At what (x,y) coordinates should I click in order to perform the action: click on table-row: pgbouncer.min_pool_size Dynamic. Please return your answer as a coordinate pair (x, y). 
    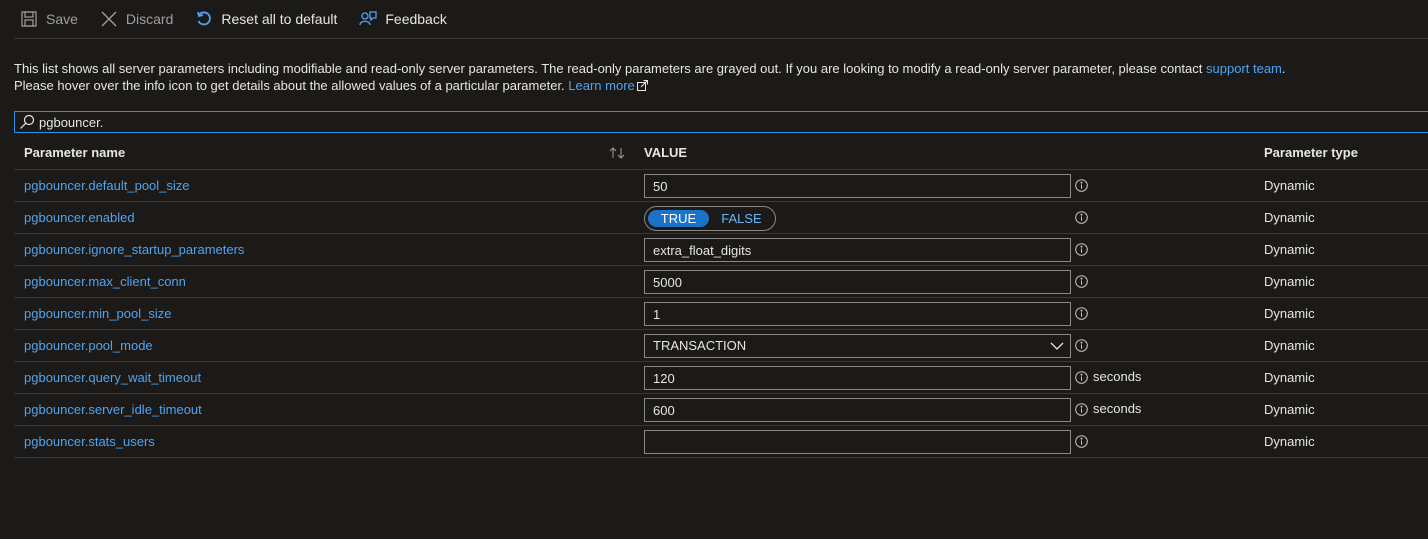
    Looking at the image, I should click on (721, 314).